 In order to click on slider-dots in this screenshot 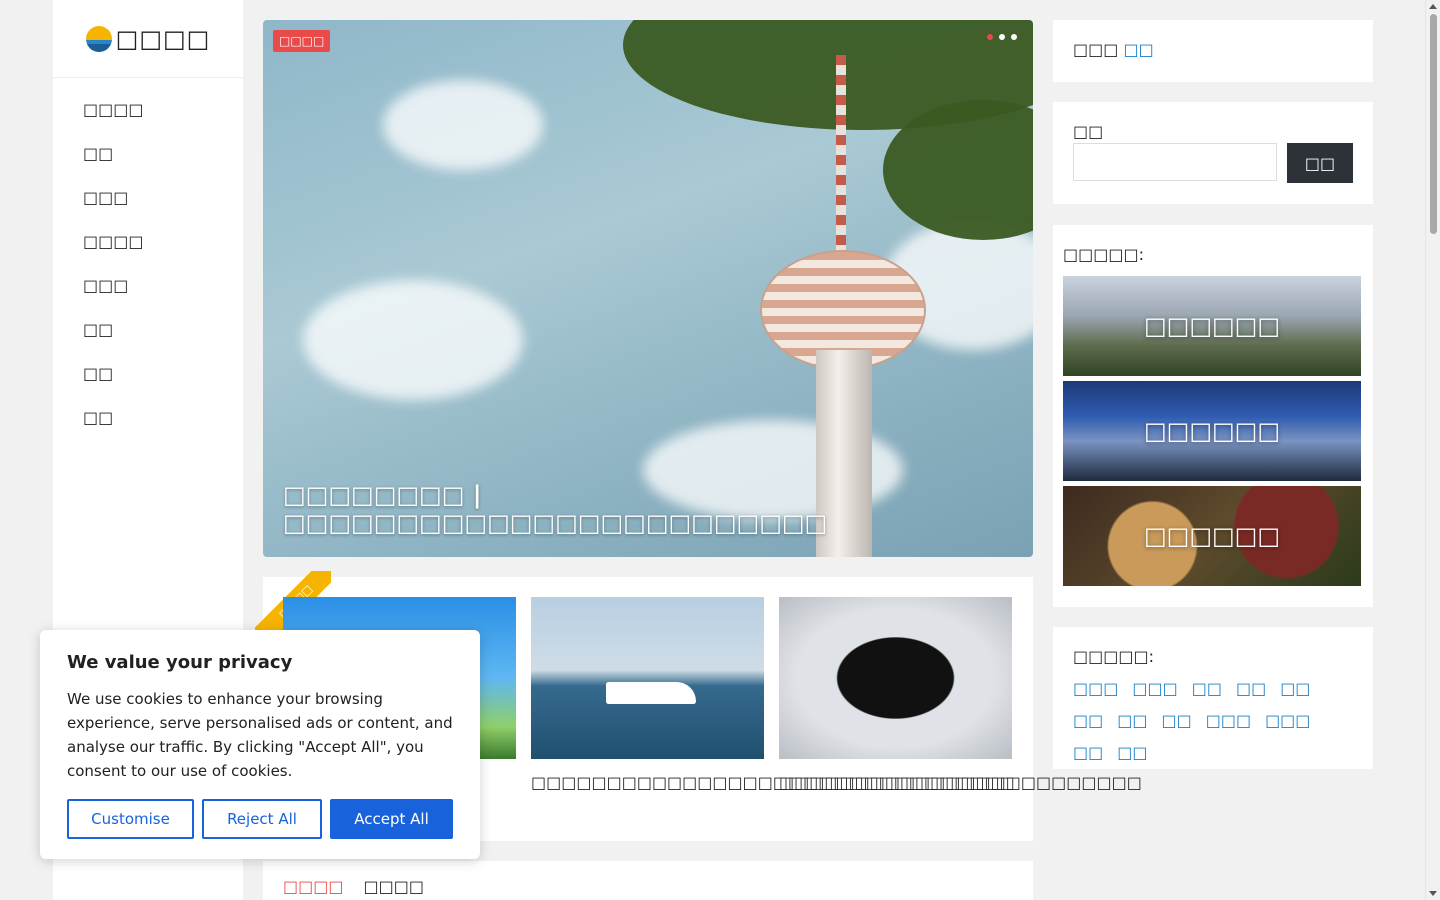, I will do `click(1002, 37)`.